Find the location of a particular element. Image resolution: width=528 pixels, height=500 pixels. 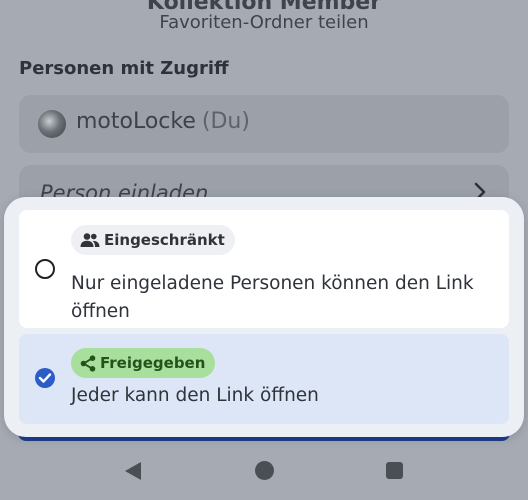

page-subtitle: Favoriten-Ordner teilen is located at coordinates (264, 22).